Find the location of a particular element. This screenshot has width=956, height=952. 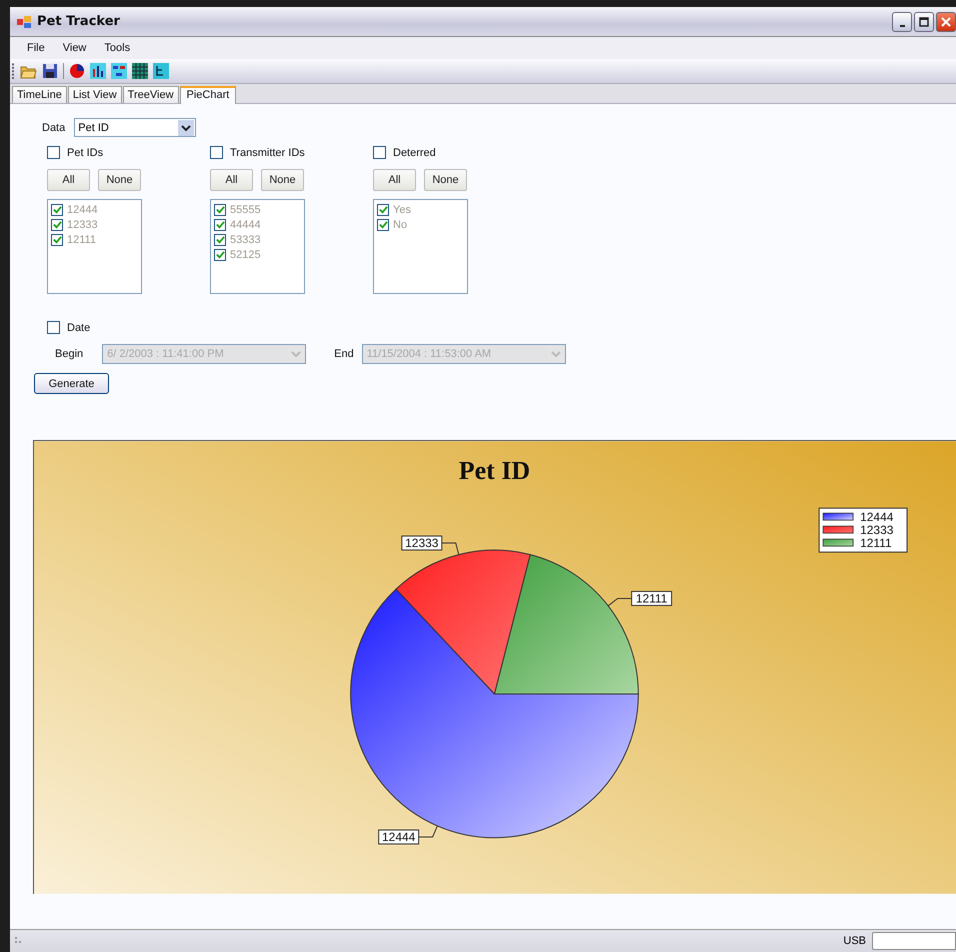

menu-item: Tools is located at coordinates (117, 48).